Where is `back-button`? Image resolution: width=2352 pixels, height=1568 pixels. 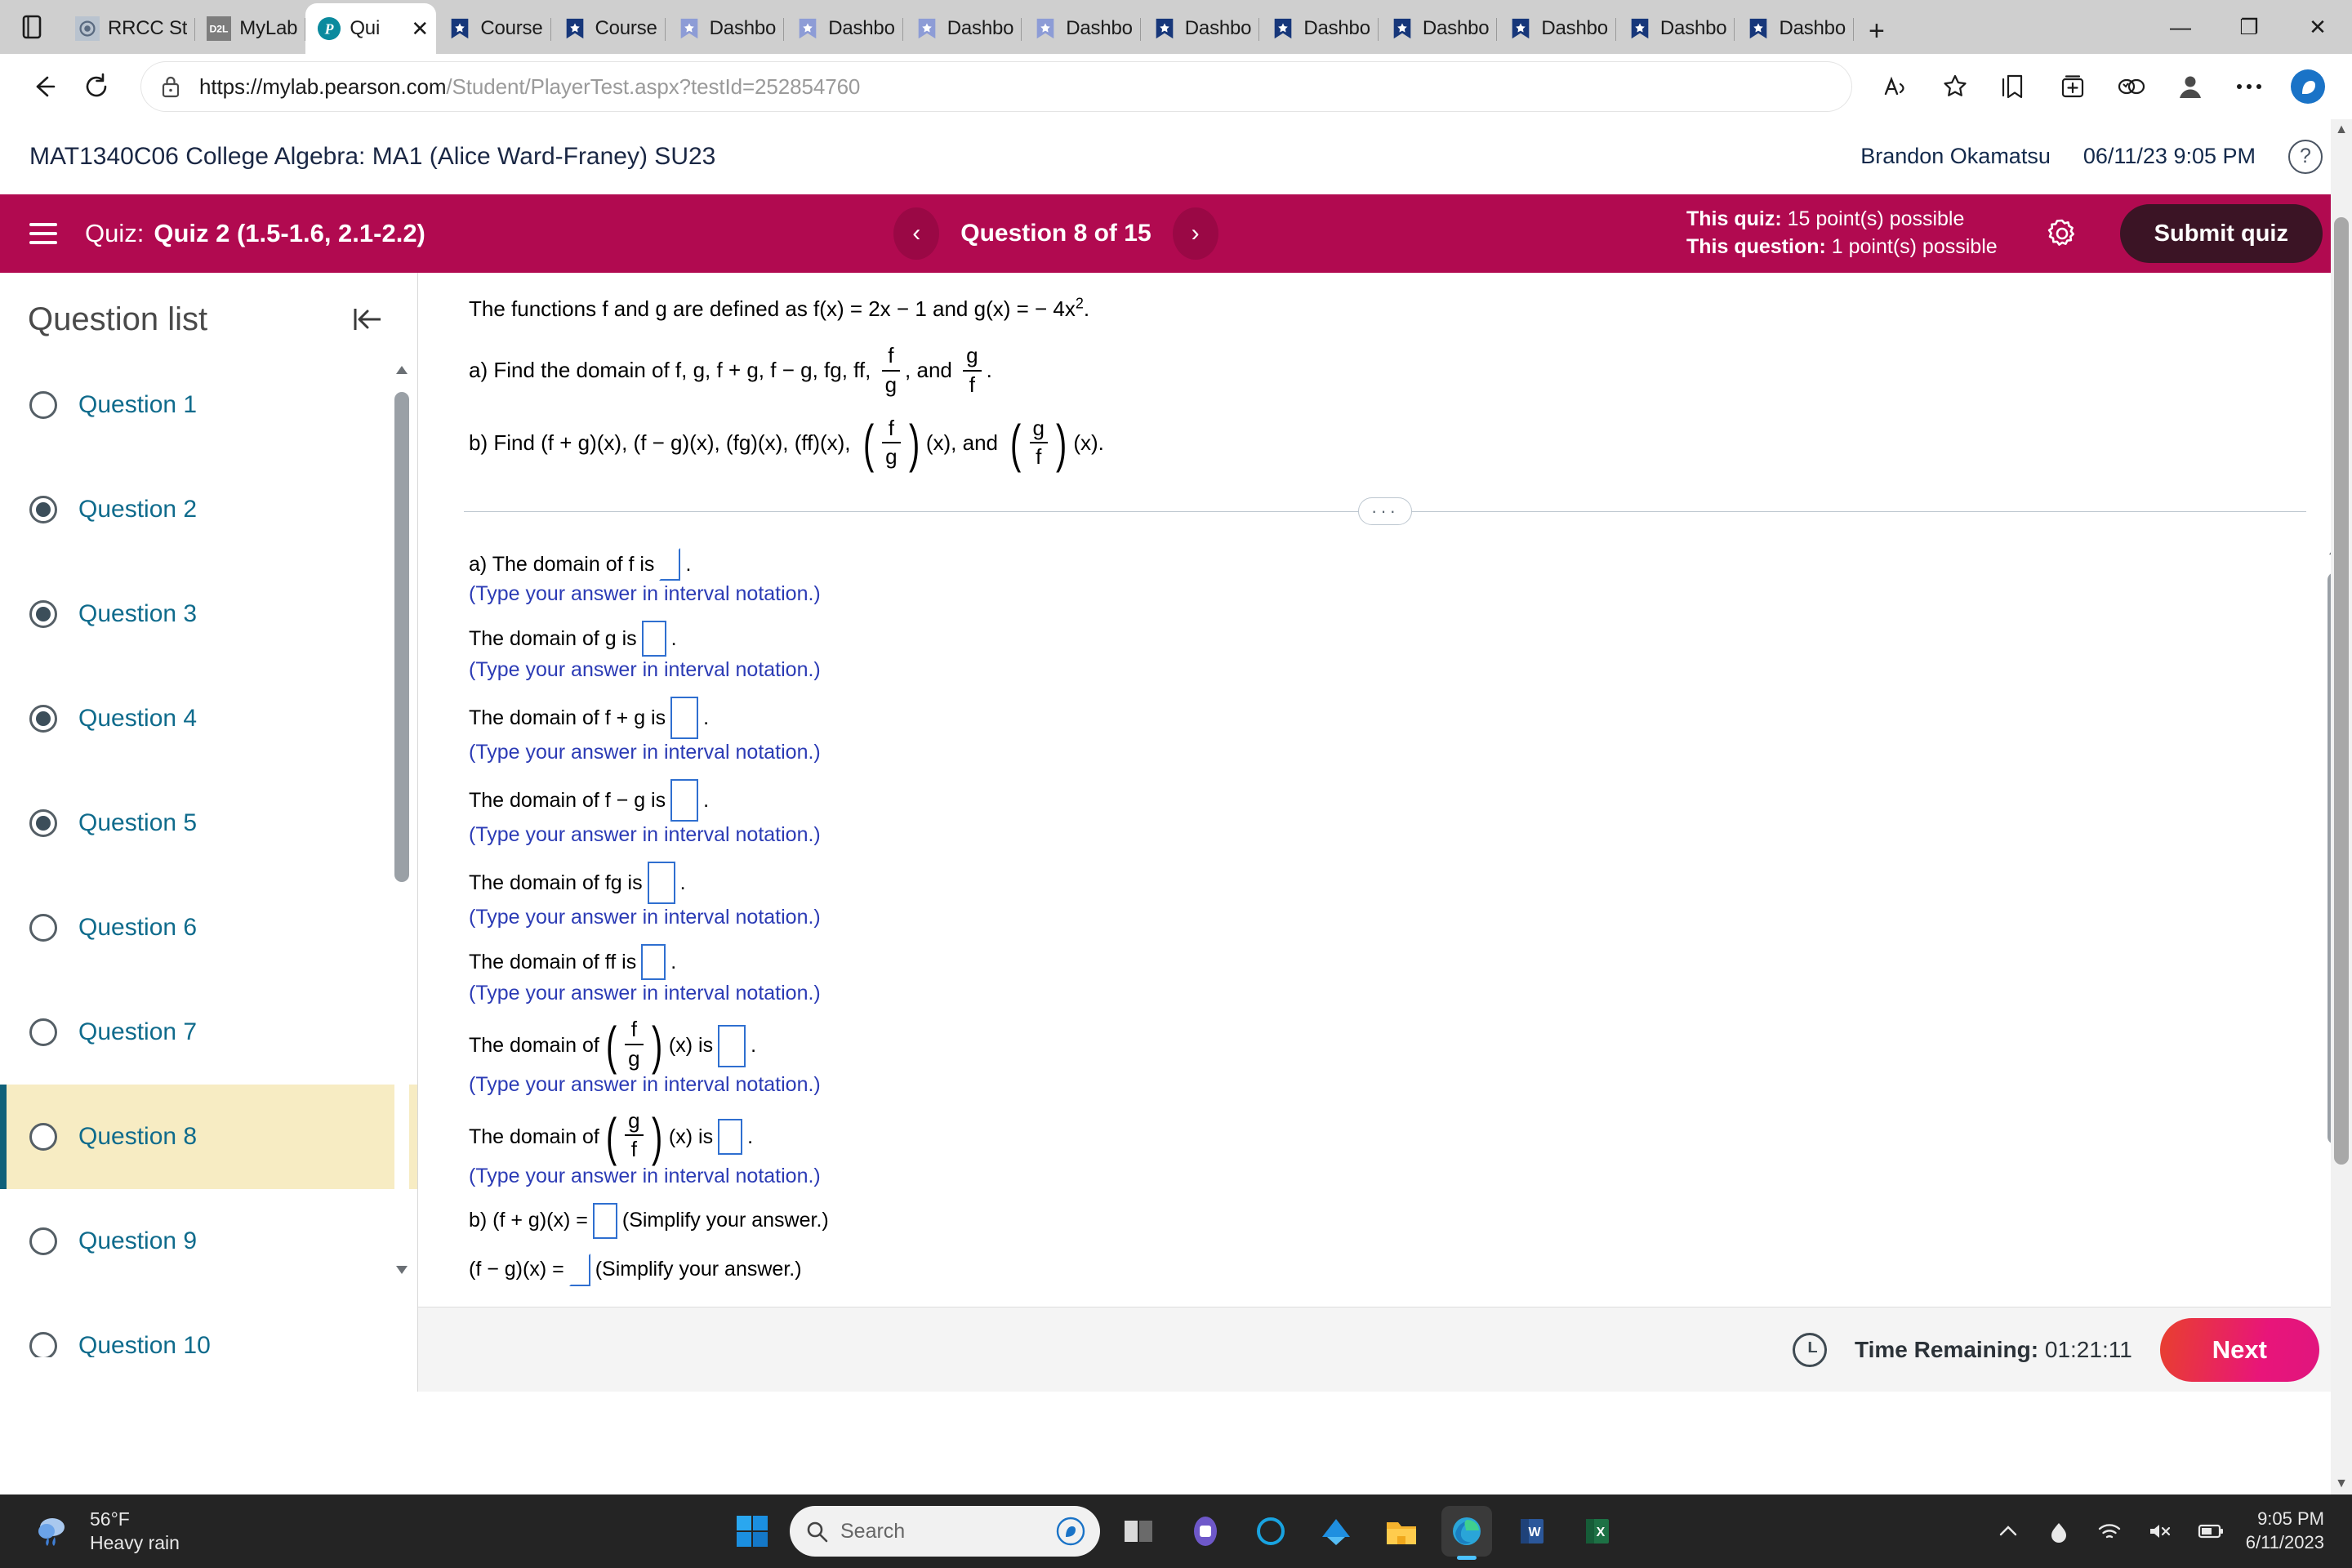
back-button is located at coordinates (44, 86).